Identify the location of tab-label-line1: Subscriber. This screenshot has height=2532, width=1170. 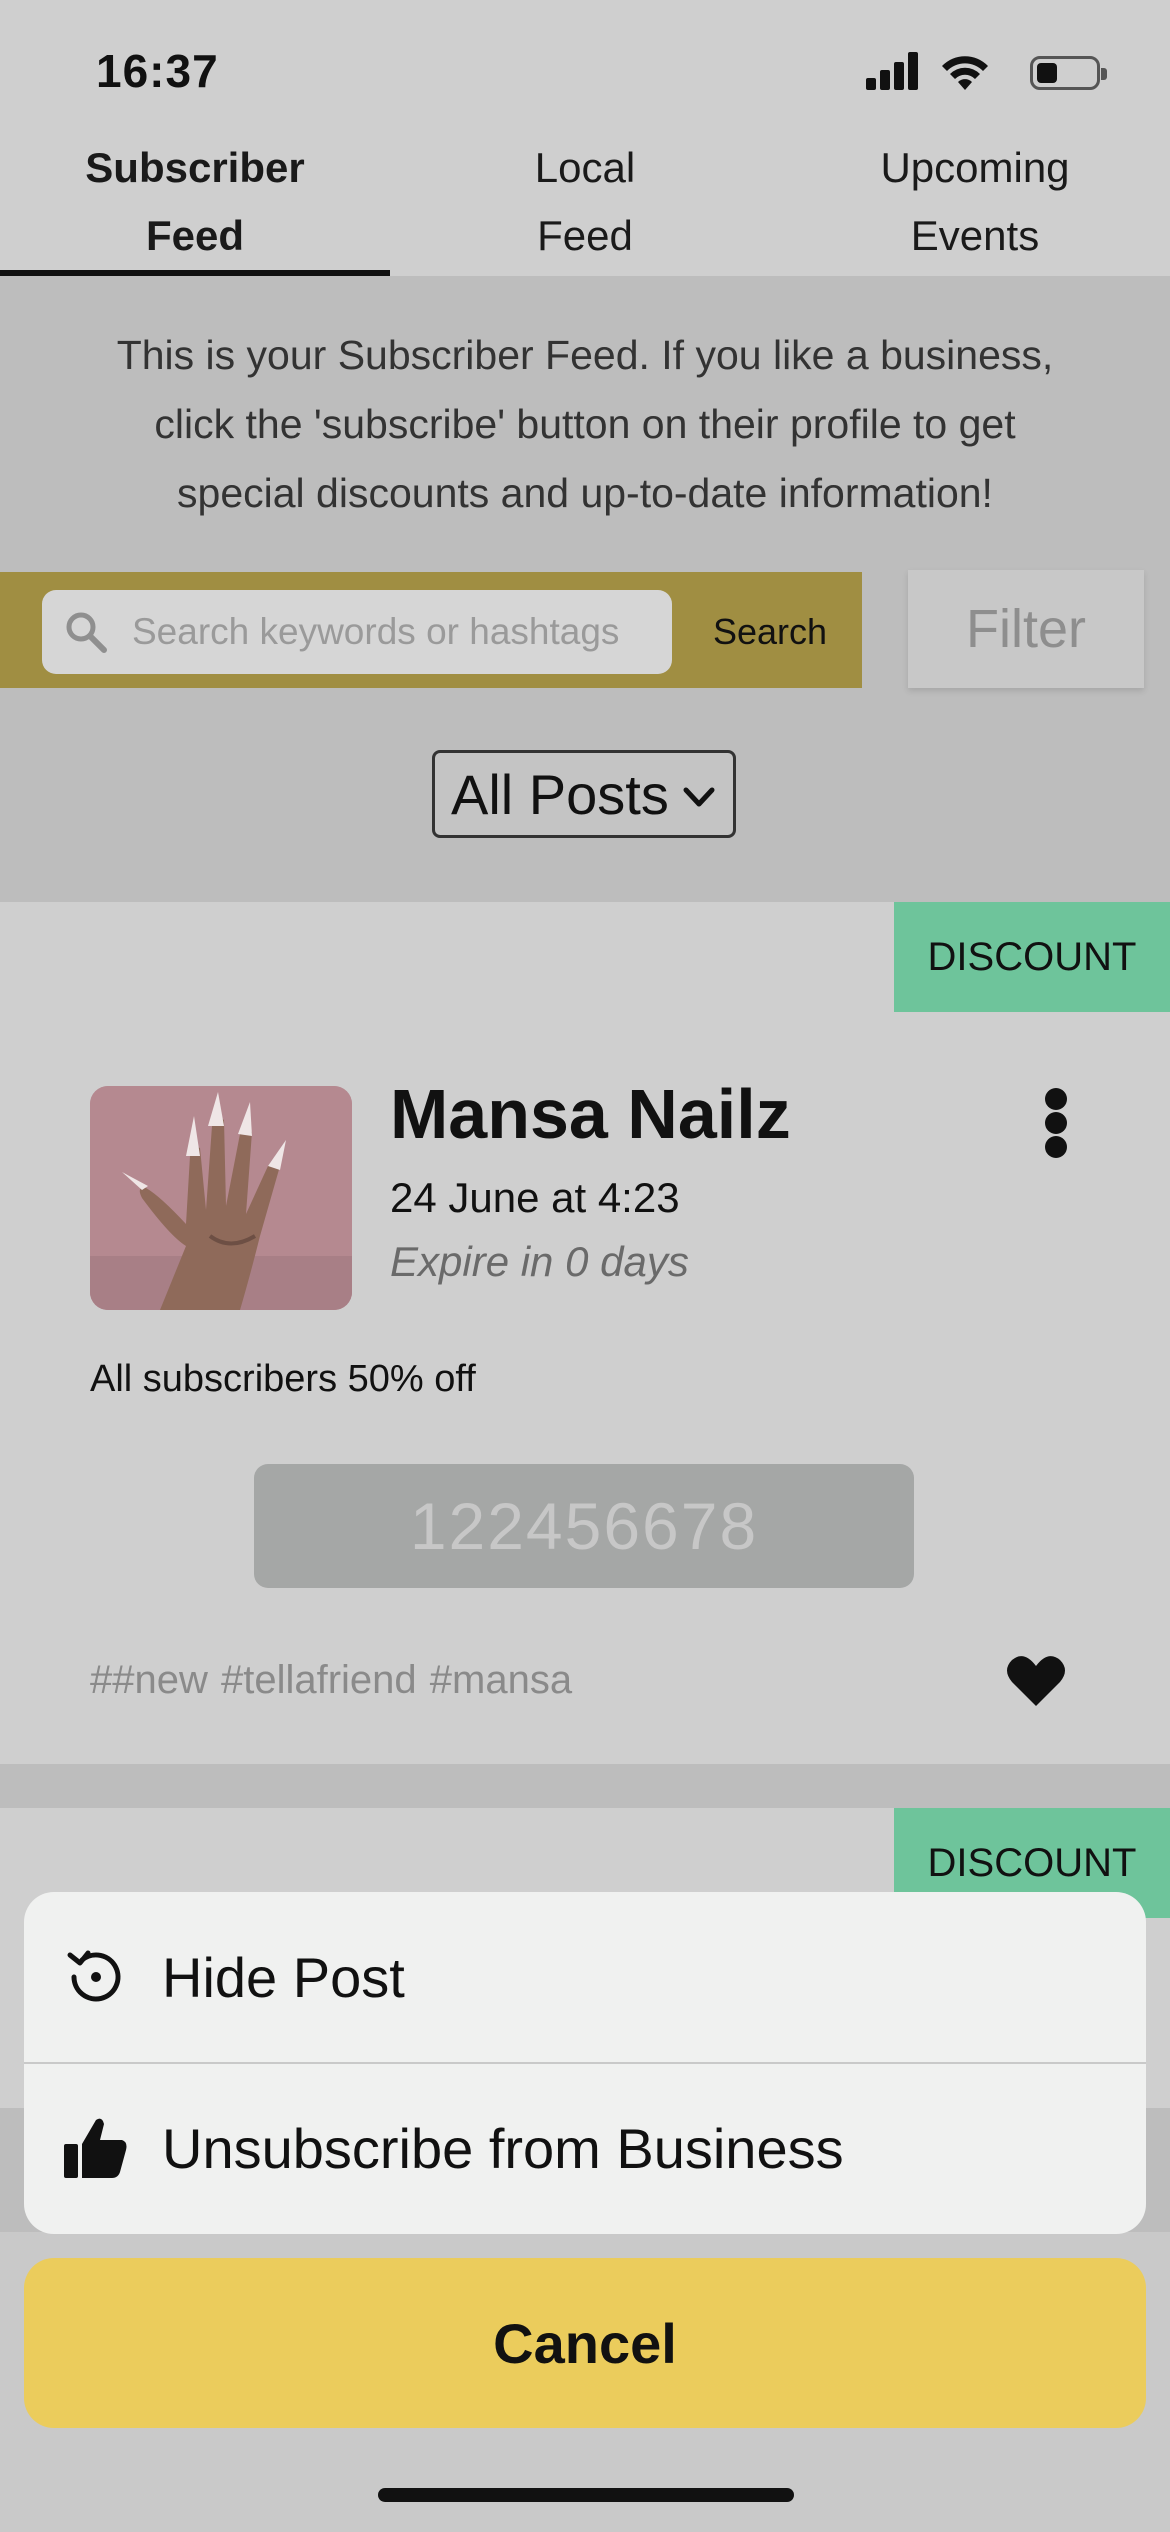
(195, 167).